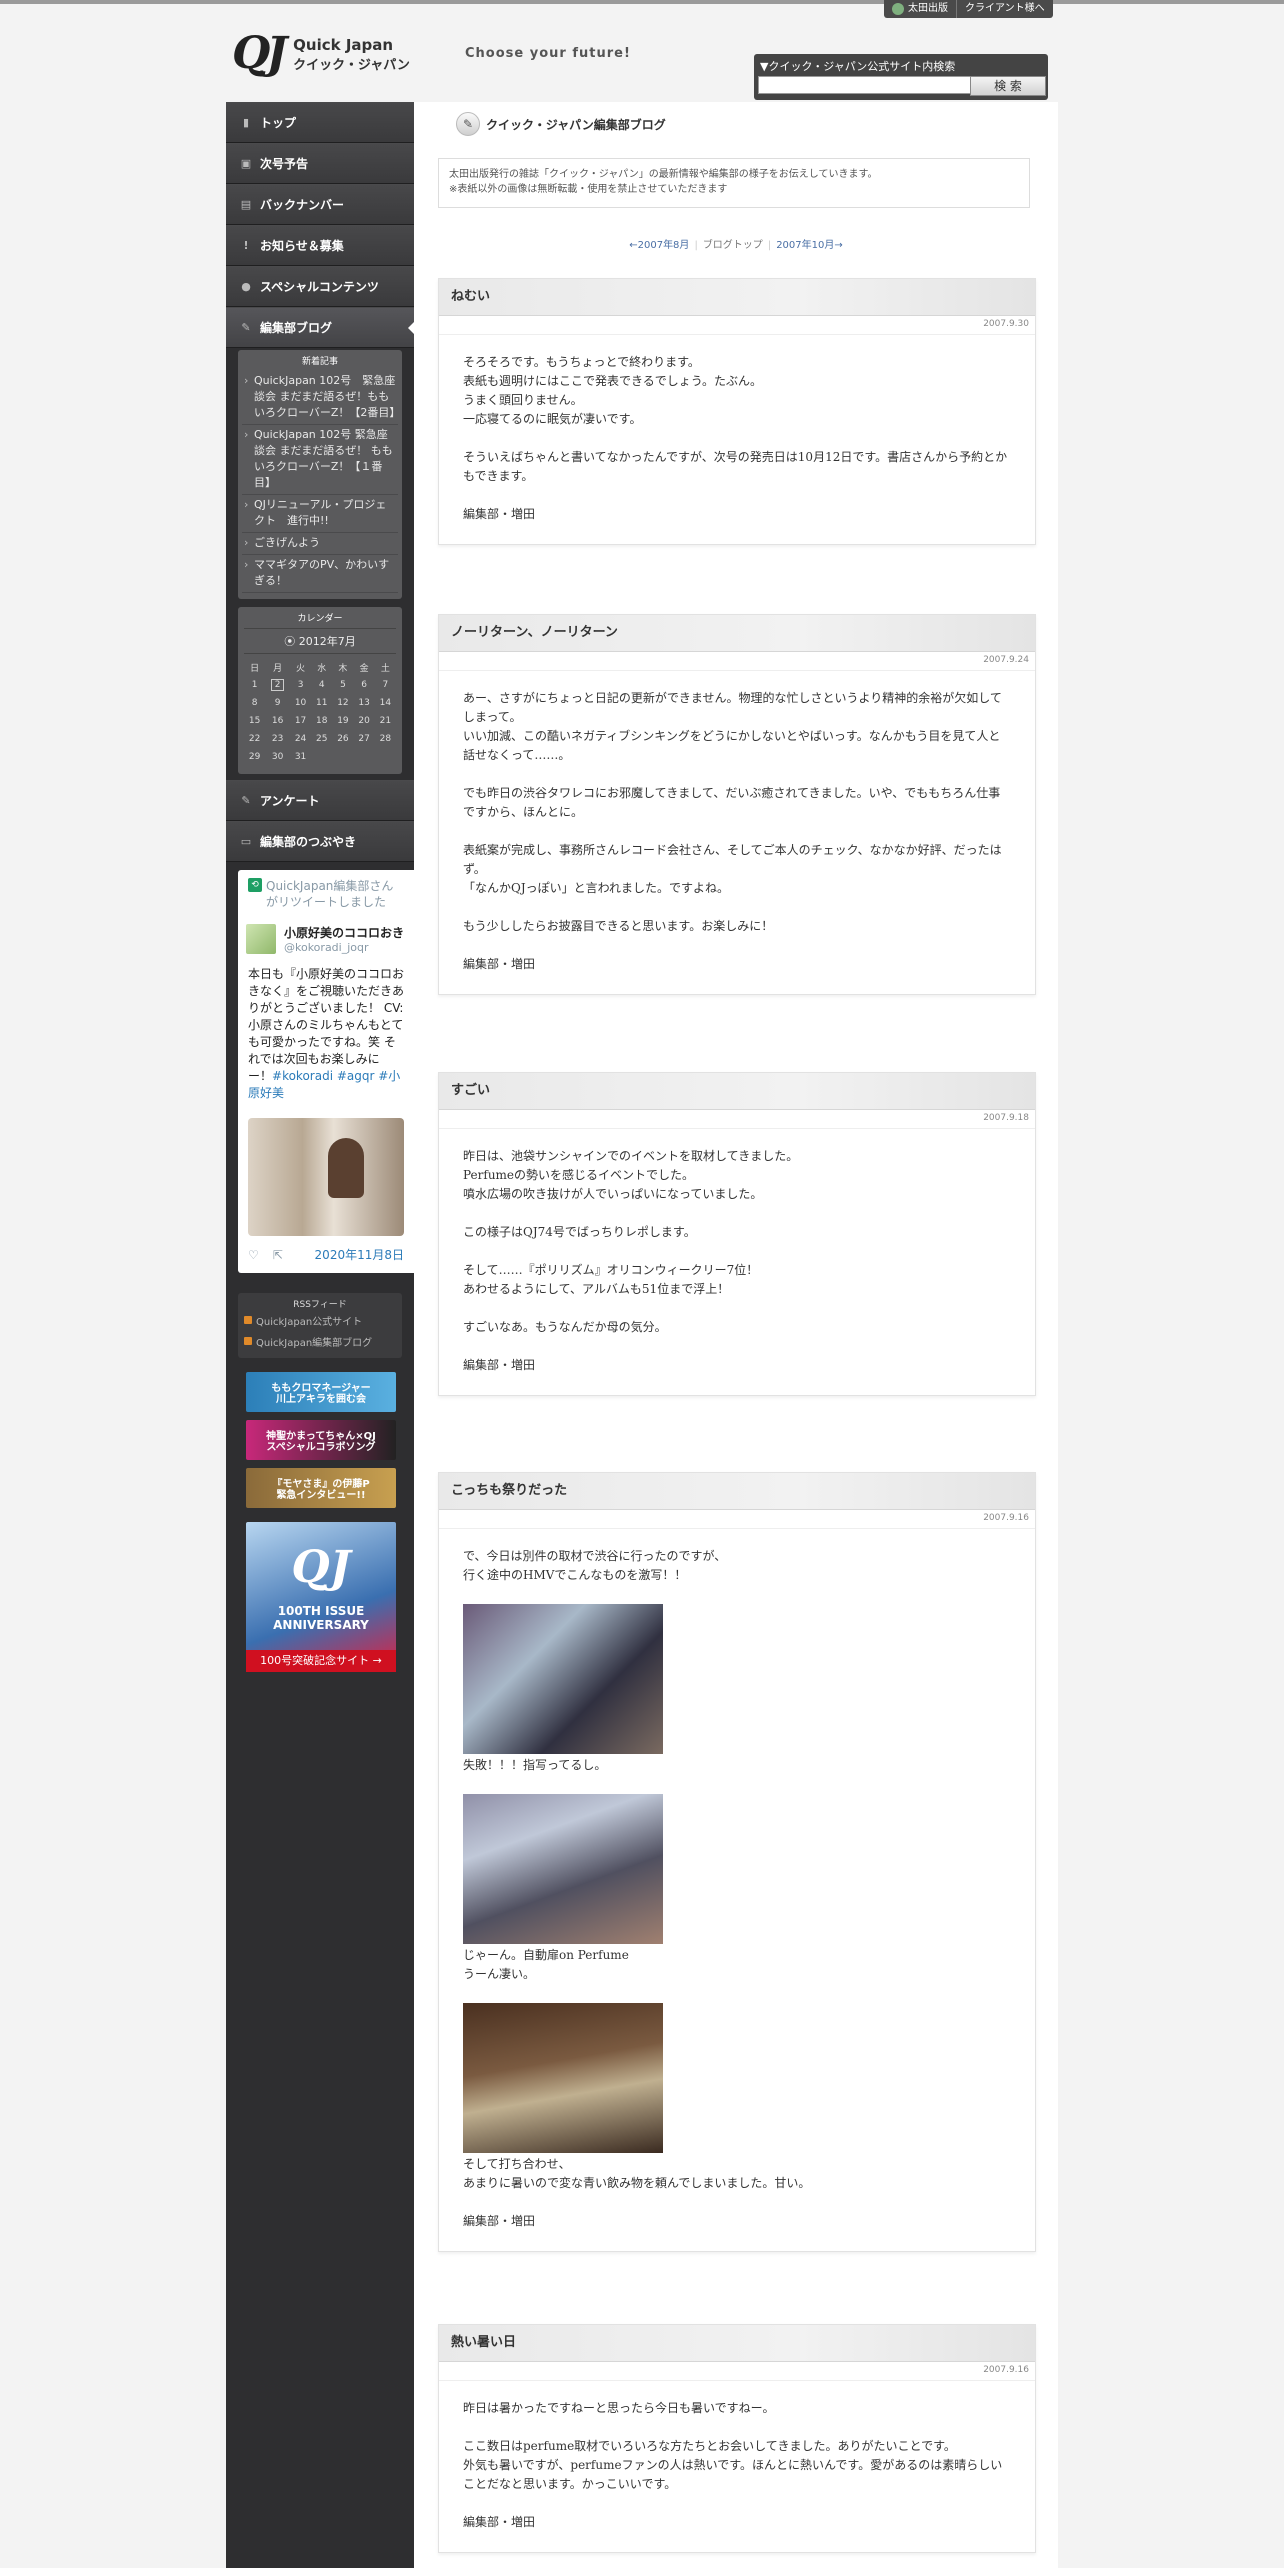 The image size is (1284, 2568). What do you see at coordinates (385, 703) in the screenshot?
I see `calendar-day: 14` at bounding box center [385, 703].